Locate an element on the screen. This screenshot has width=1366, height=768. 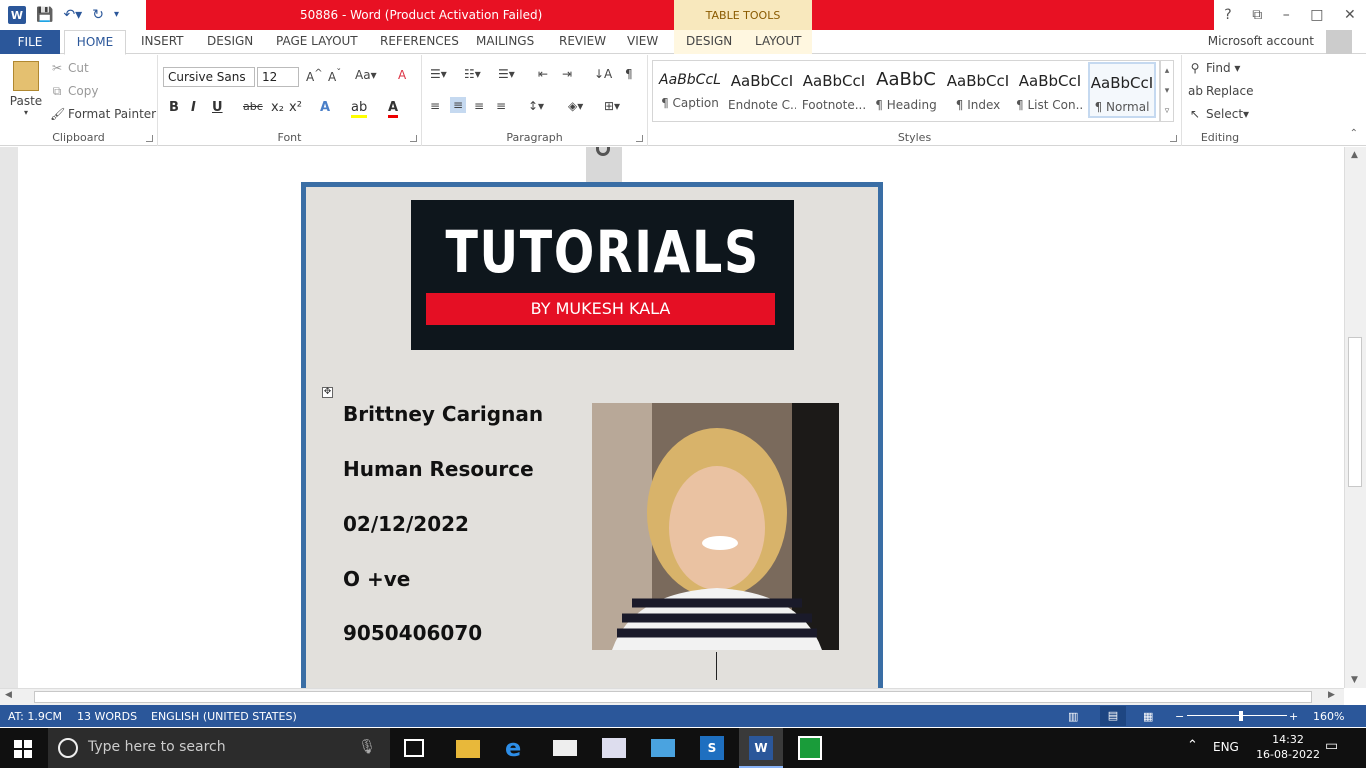
show-marks-icon: ¶ is located at coordinates (629, 74).